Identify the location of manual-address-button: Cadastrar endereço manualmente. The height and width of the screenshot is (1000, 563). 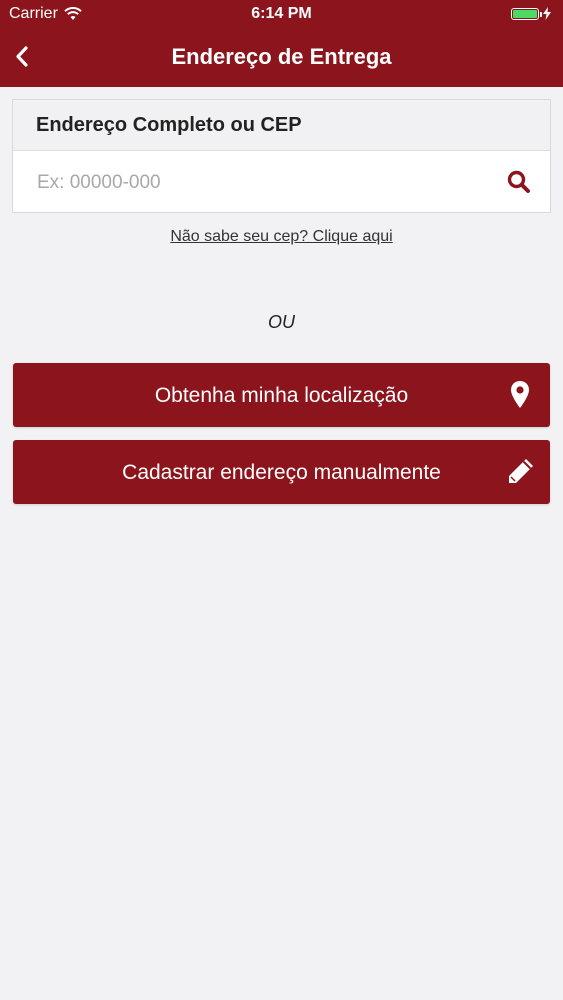
(281, 472).